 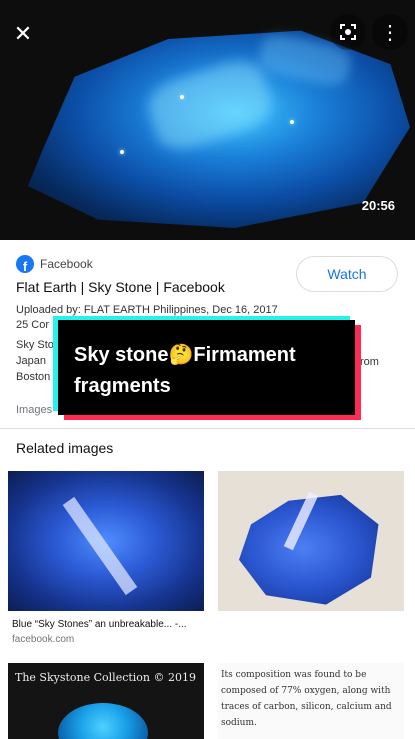 What do you see at coordinates (185, 355) in the screenshot?
I see `caption-line: Sky stone🤔Firmament` at bounding box center [185, 355].